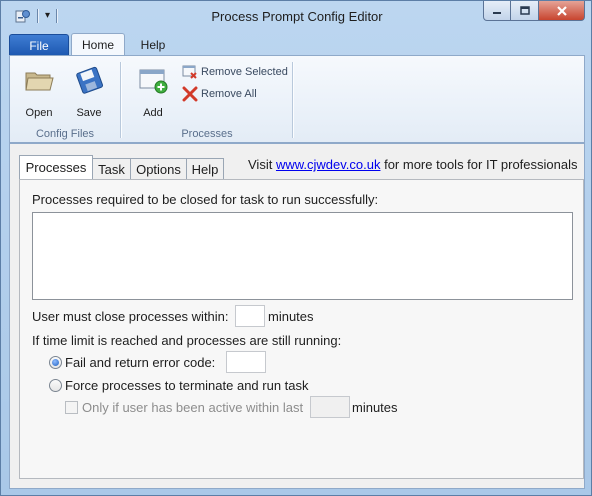 The image size is (592, 496). I want to click on processes-group-label: Processes, so click(207, 134).